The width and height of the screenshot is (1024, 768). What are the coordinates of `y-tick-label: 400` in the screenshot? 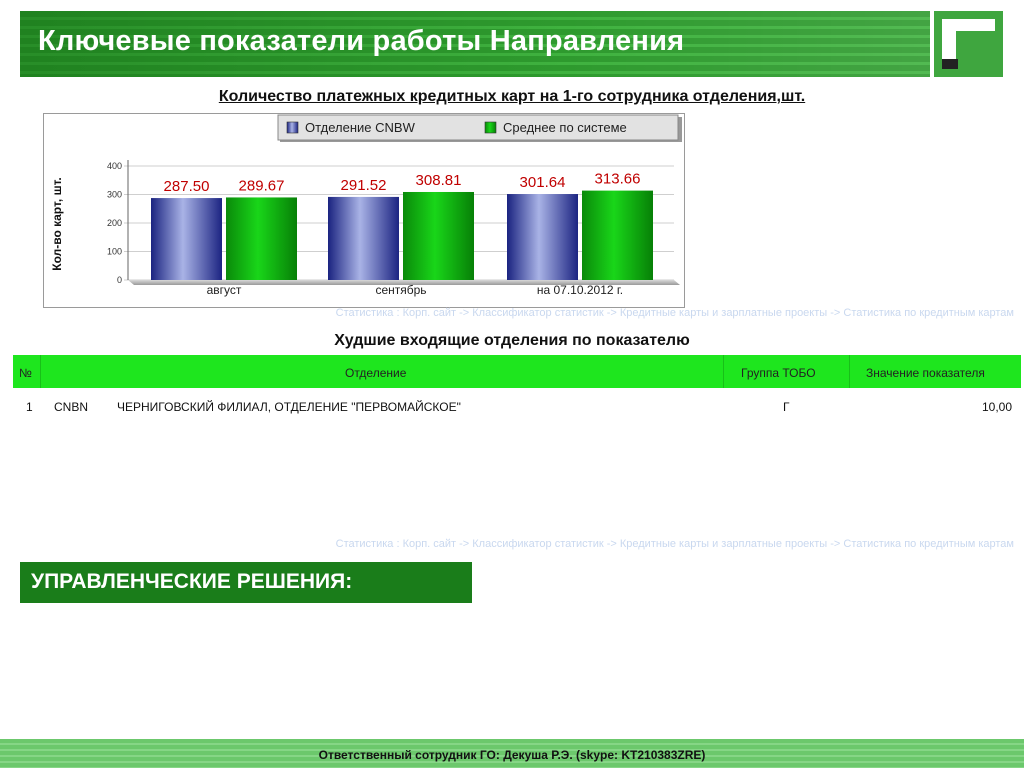 It's located at (114, 166).